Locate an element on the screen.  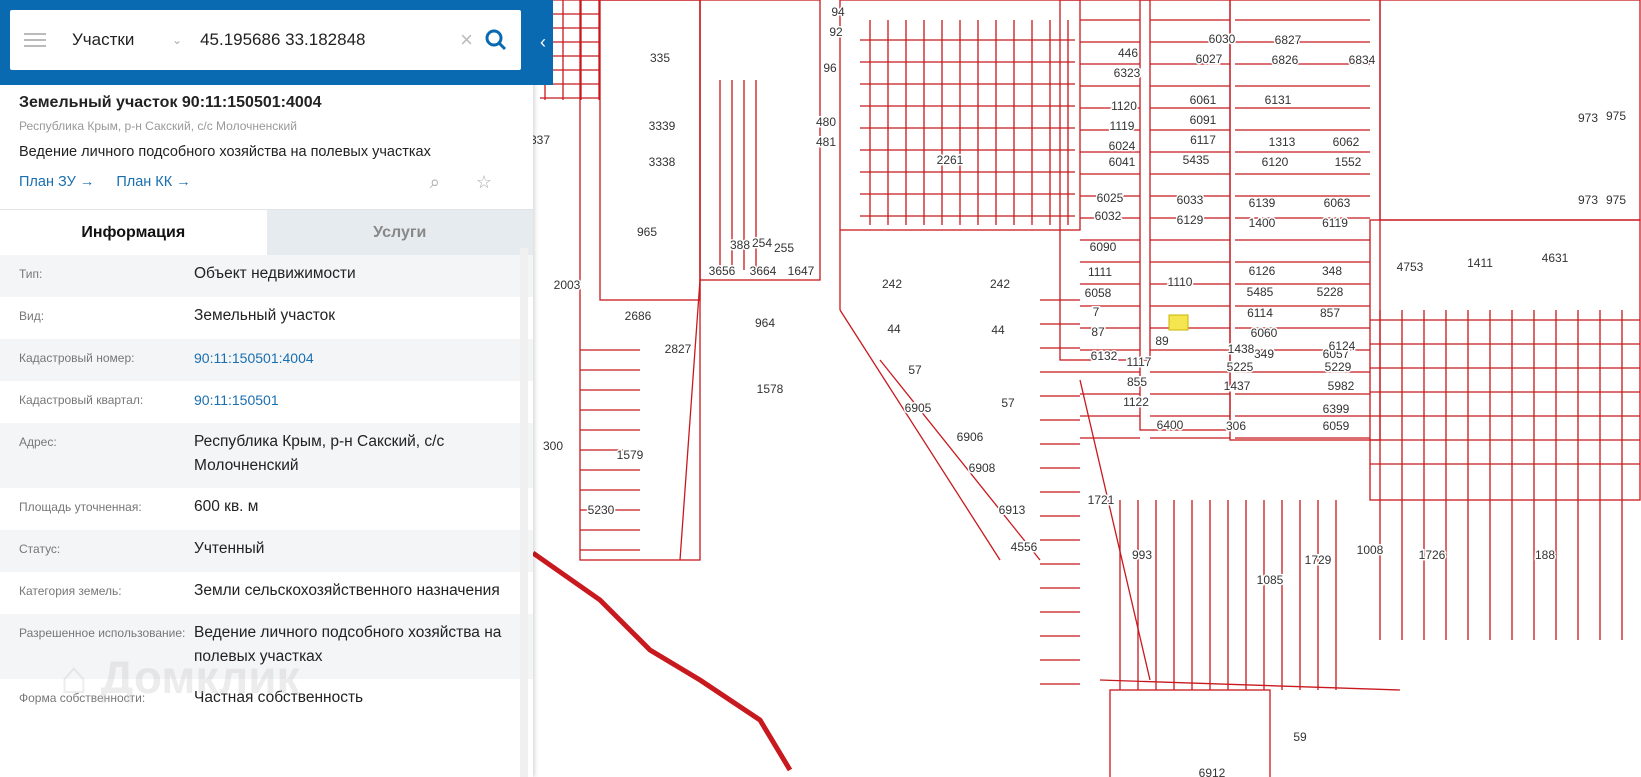
parcel-title: Земельный участок 90:11:150501:4004 is located at coordinates (170, 102).